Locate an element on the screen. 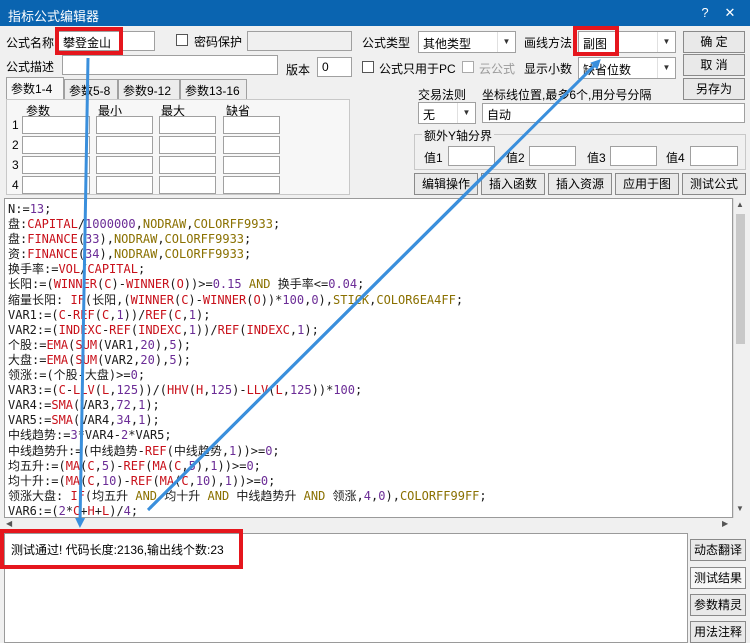 The width and height of the screenshot is (750, 643). apply-to-chart-button: 应用于图 is located at coordinates (647, 184).